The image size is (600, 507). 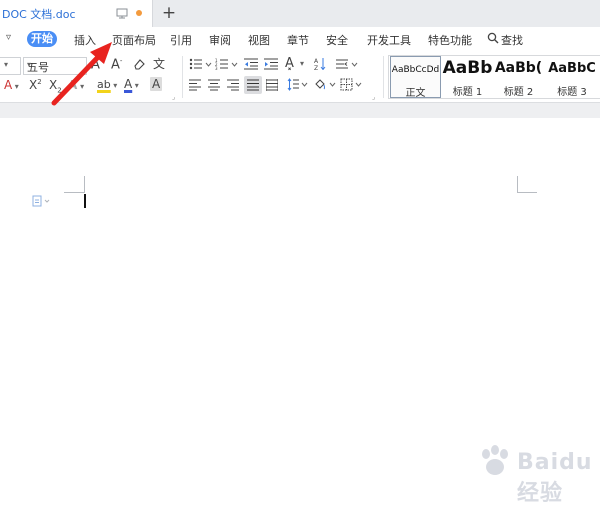 I want to click on unsaved-dot-icon, so click(x=139, y=13).